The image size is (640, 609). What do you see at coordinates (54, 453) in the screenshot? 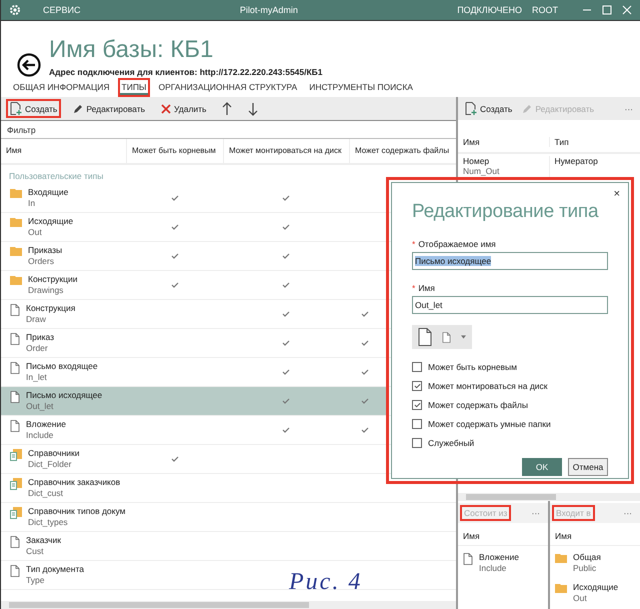
I see `type-name: Справочники` at bounding box center [54, 453].